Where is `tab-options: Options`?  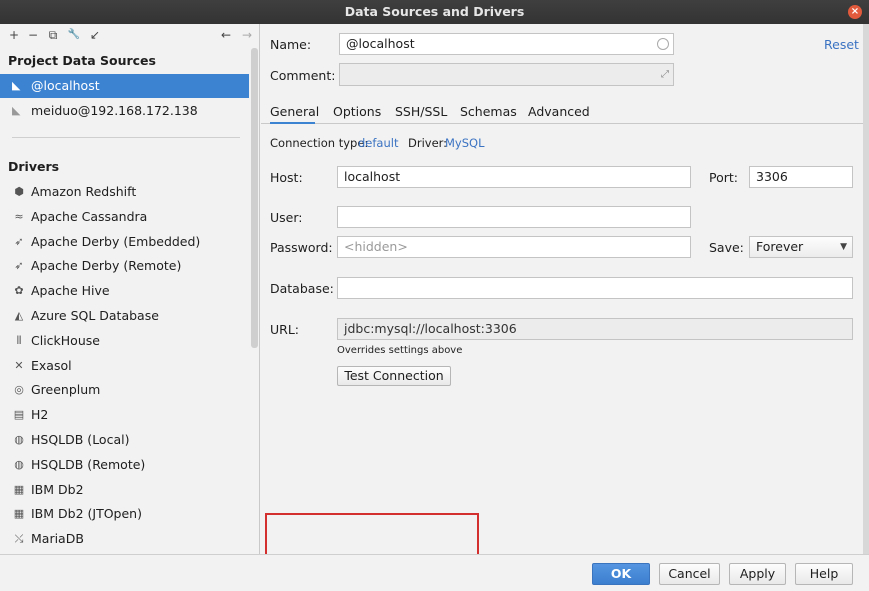 tab-options: Options is located at coordinates (357, 113).